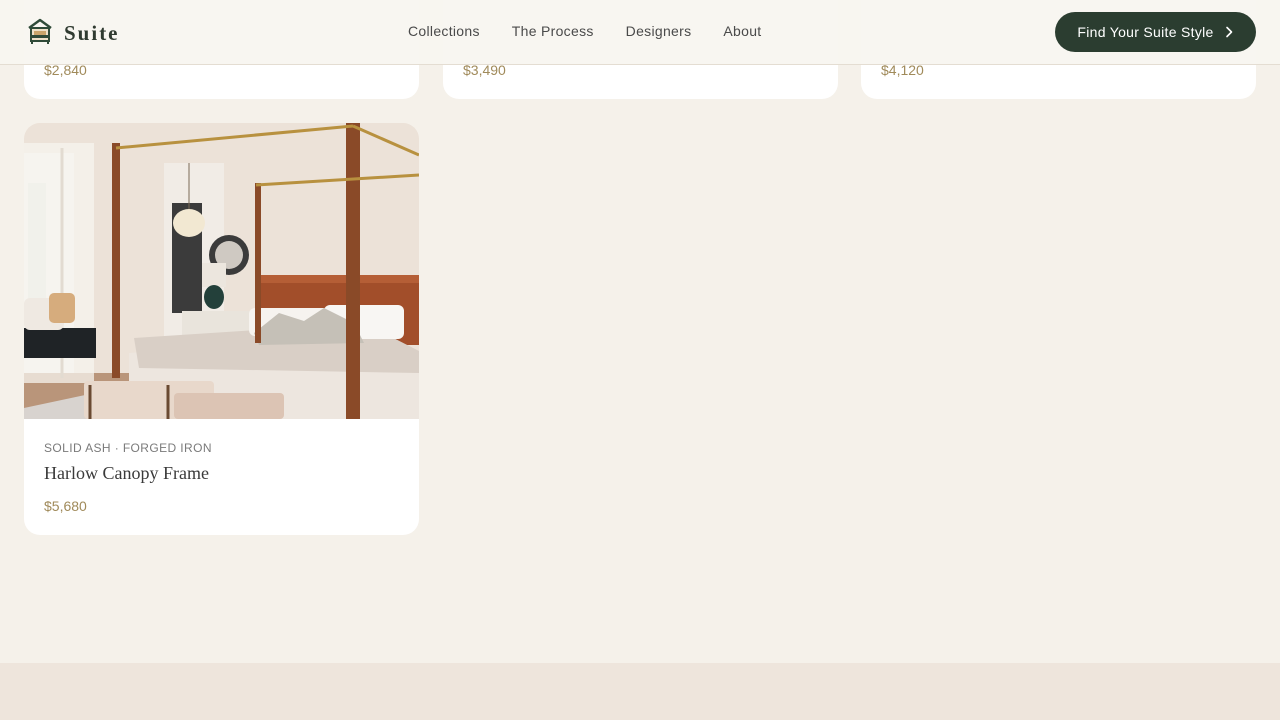 The height and width of the screenshot is (720, 1280). What do you see at coordinates (1145, 32) in the screenshot?
I see `cta-label: Find Your Suite Style` at bounding box center [1145, 32].